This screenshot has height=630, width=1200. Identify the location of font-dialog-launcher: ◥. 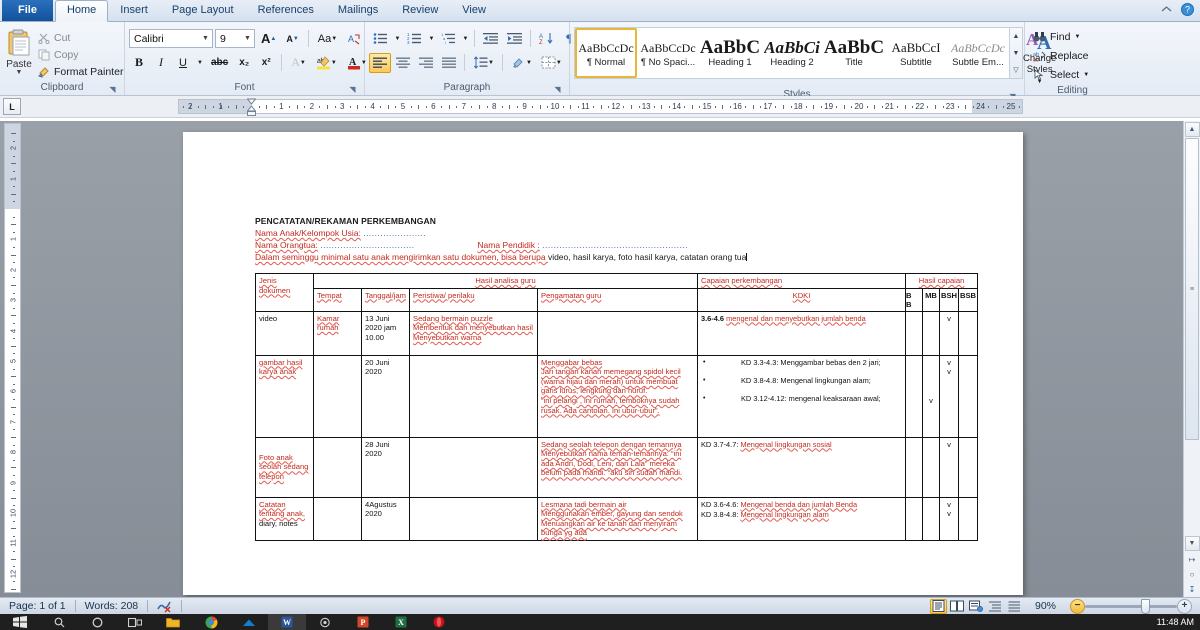
(352, 89).